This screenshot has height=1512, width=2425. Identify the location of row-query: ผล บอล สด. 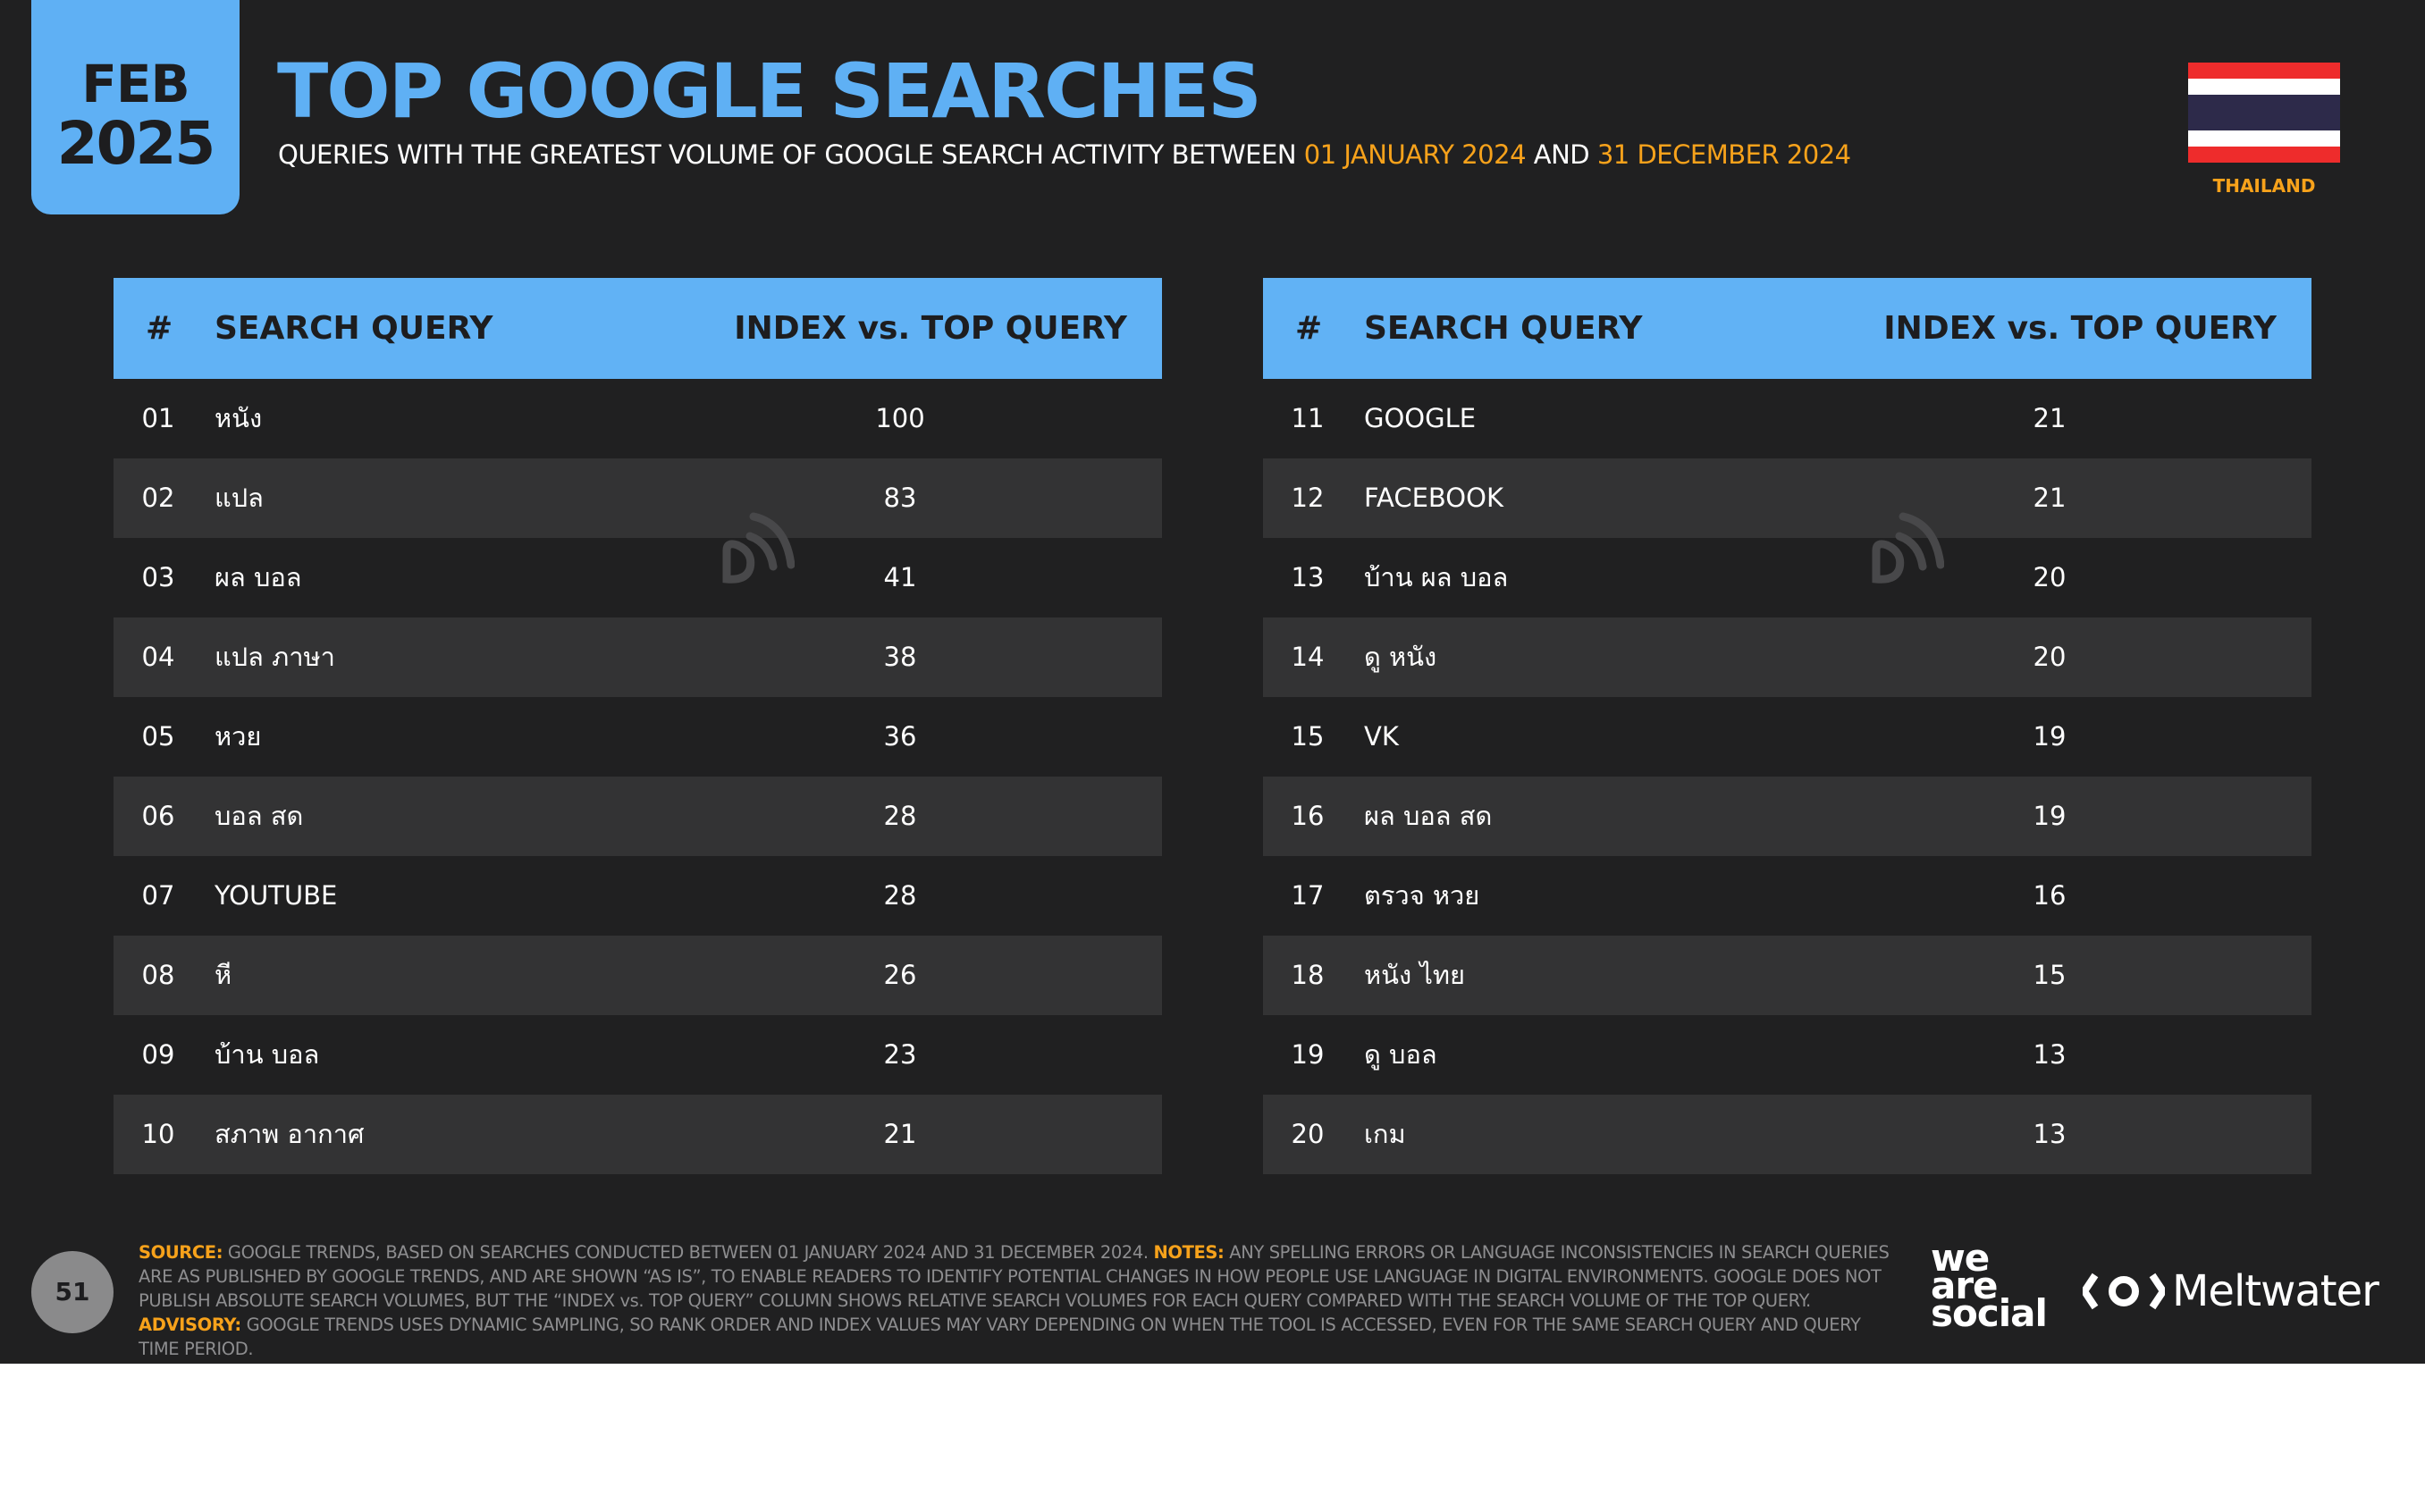
(1428, 816).